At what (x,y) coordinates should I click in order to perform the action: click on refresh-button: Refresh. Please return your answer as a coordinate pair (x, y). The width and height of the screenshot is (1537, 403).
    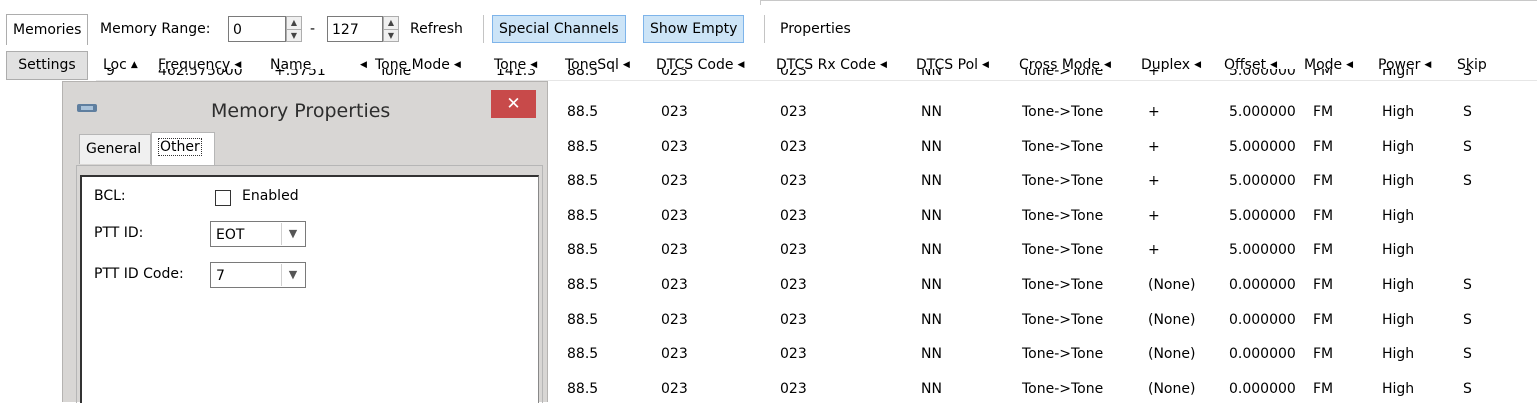
    Looking at the image, I should click on (436, 29).